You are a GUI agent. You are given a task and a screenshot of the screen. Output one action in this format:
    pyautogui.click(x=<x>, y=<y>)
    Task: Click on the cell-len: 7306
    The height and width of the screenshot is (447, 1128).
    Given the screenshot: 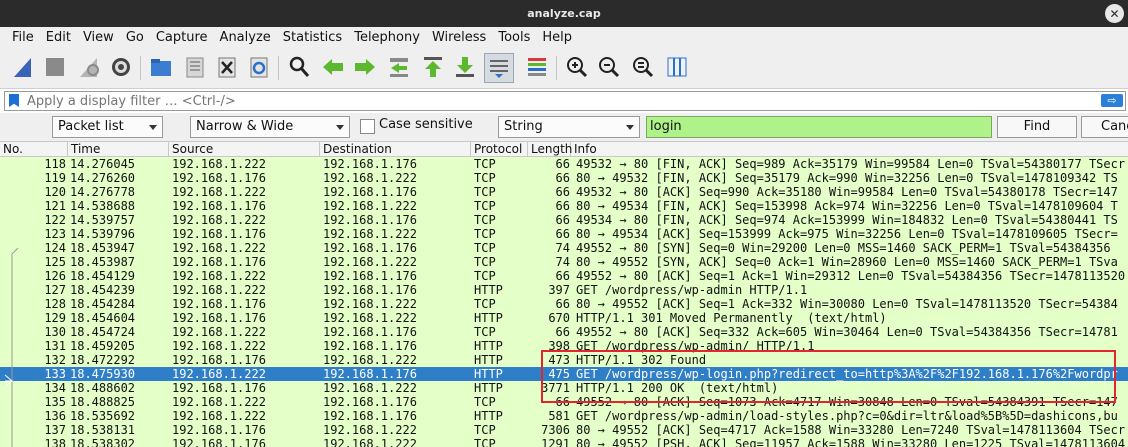 What is the action you would take?
    pyautogui.click(x=555, y=430)
    